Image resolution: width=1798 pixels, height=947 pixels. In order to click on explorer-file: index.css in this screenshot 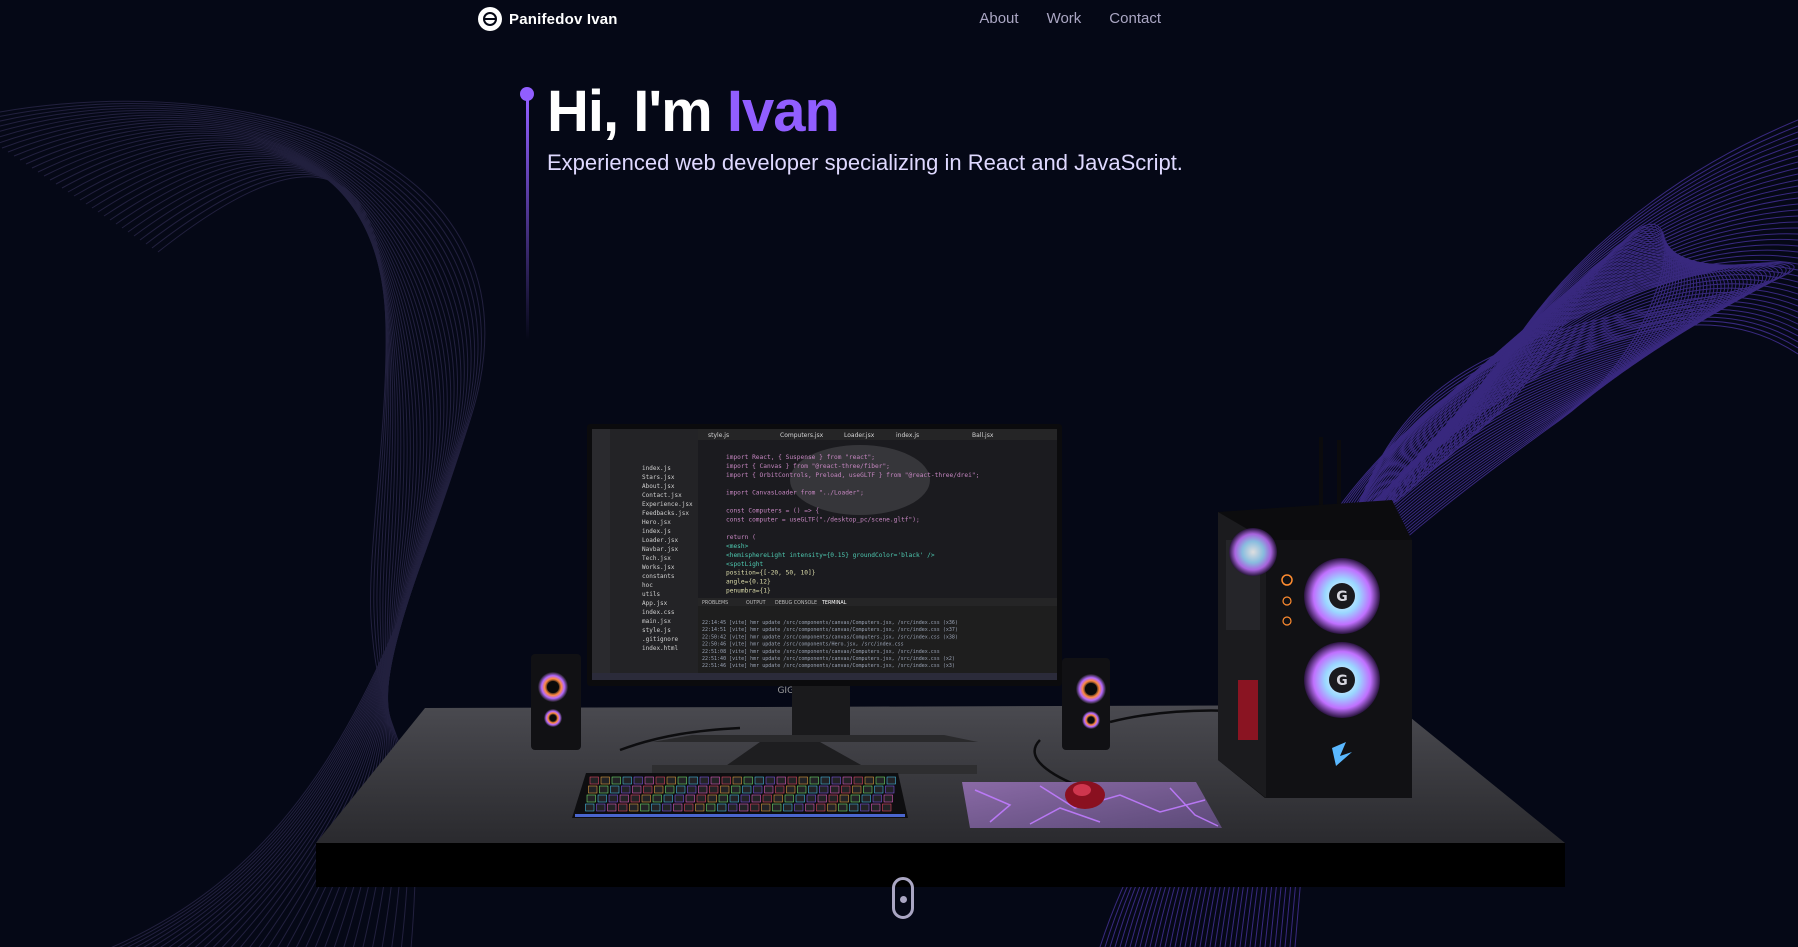, I will do `click(658, 612)`.